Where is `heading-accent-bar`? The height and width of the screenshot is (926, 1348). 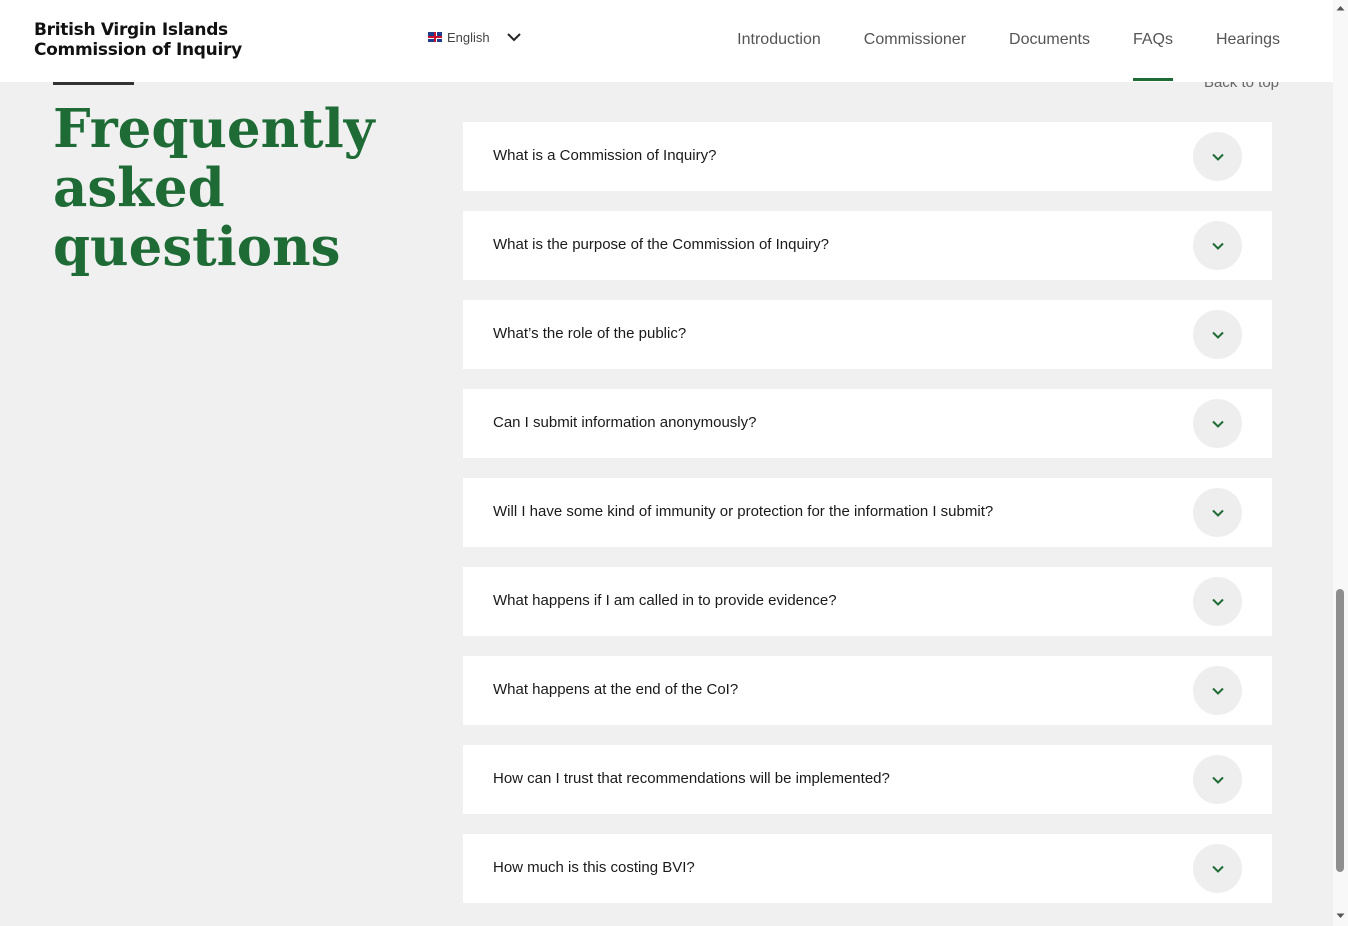
heading-accent-bar is located at coordinates (93, 83).